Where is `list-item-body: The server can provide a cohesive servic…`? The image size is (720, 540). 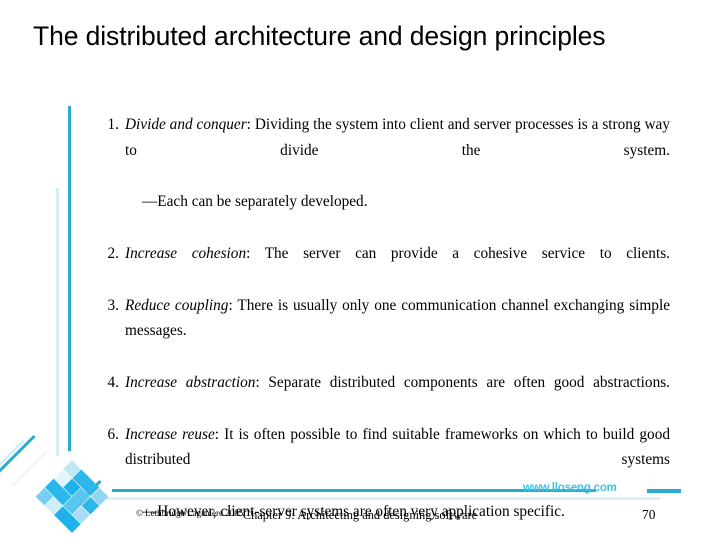
list-item-body: The server can provide a cohesive servic… is located at coordinates (467, 253).